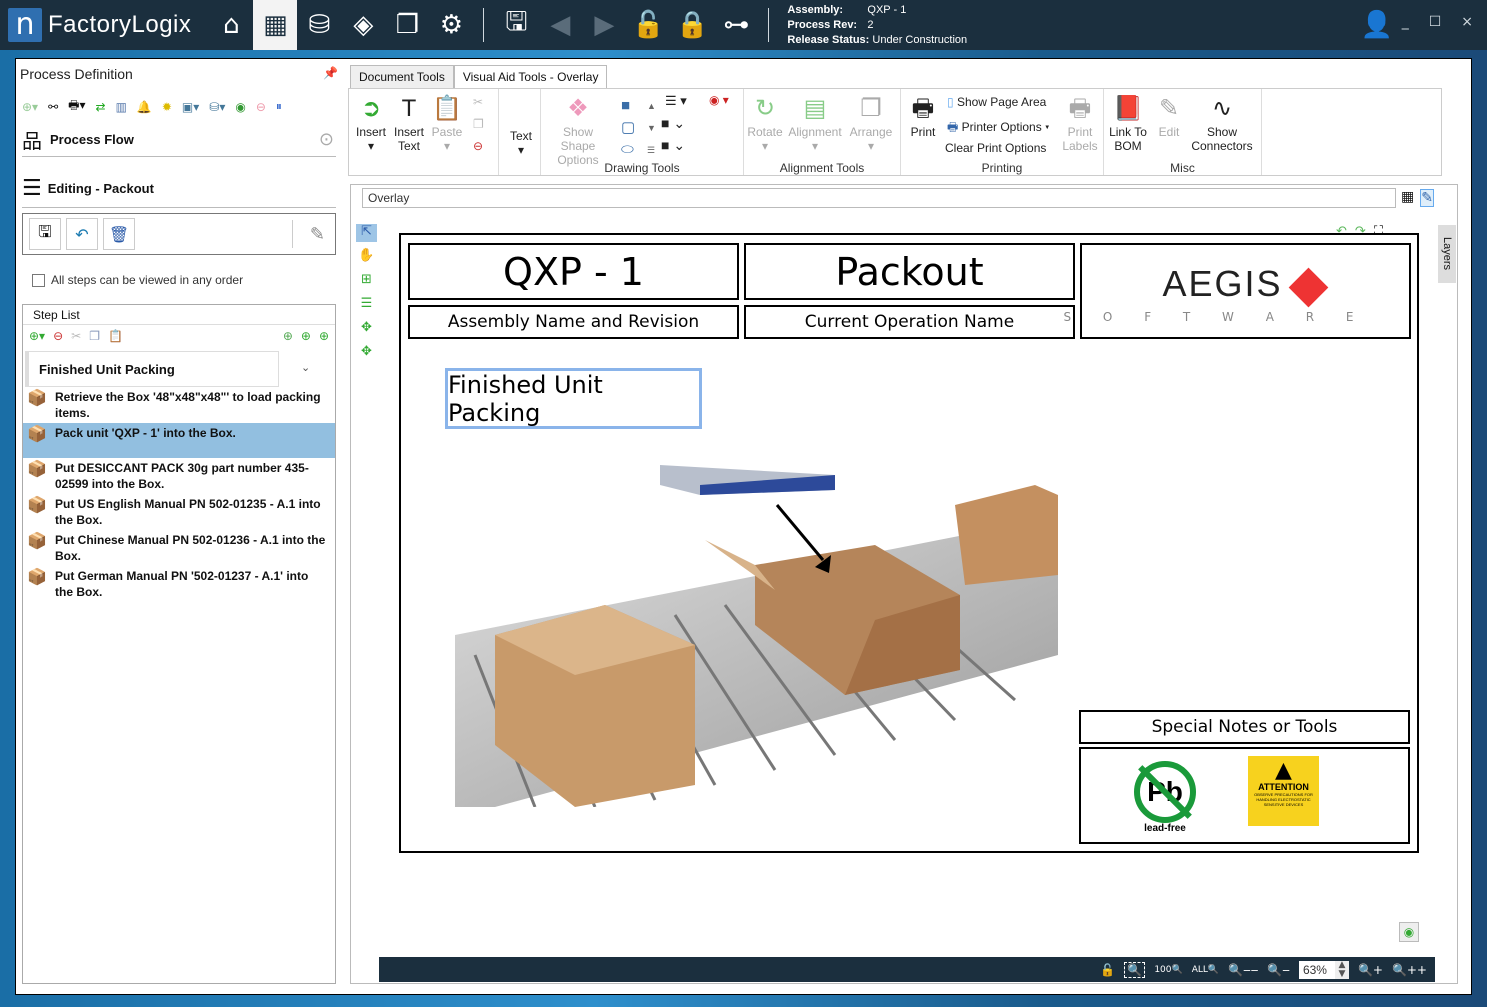  Describe the element at coordinates (673, 145) in the screenshot. I see `line-color-picker: ■ ⌄` at that location.